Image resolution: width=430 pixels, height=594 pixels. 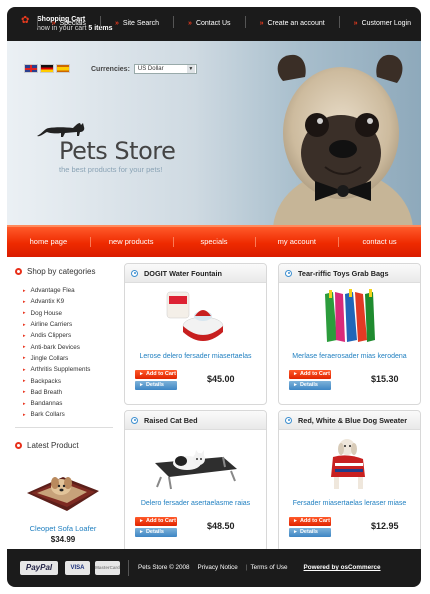 What do you see at coordinates (261, 23) in the screenshot?
I see `arrow-icon: »` at bounding box center [261, 23].